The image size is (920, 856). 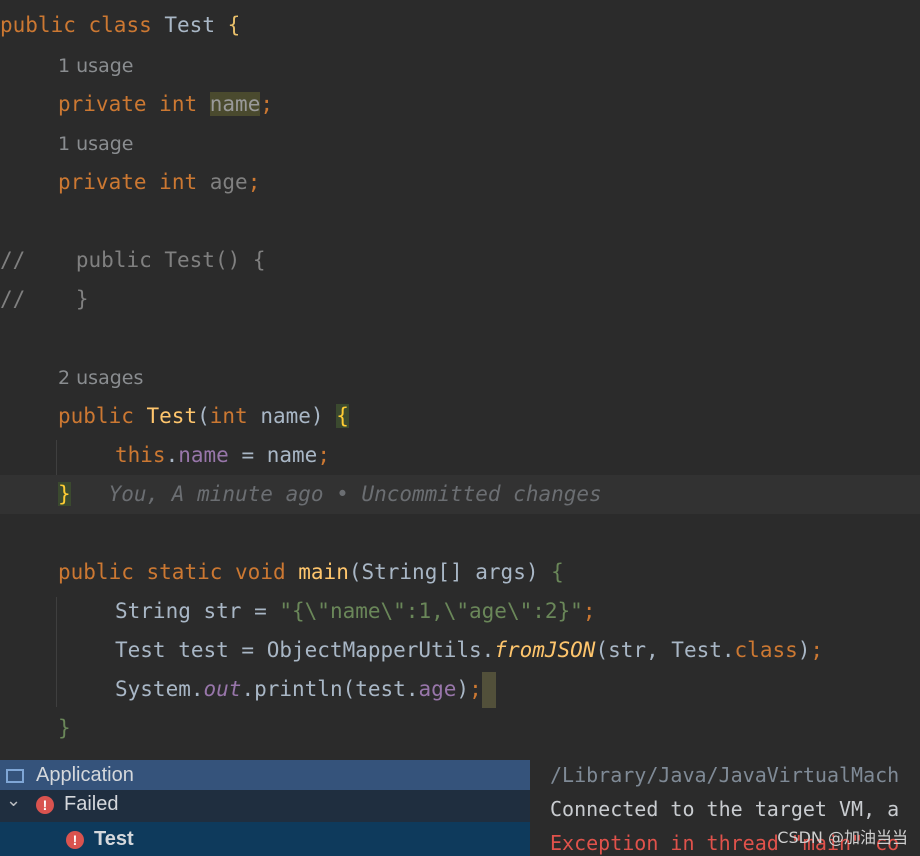 What do you see at coordinates (330, 689) in the screenshot?
I see `method-call: .println(test.` at bounding box center [330, 689].